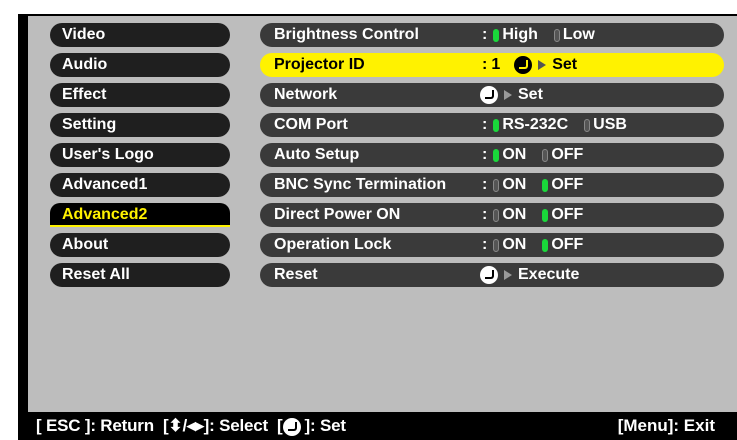 The width and height of the screenshot is (737, 440). I want to click on select-hint: ]: Select, so click(236, 425).